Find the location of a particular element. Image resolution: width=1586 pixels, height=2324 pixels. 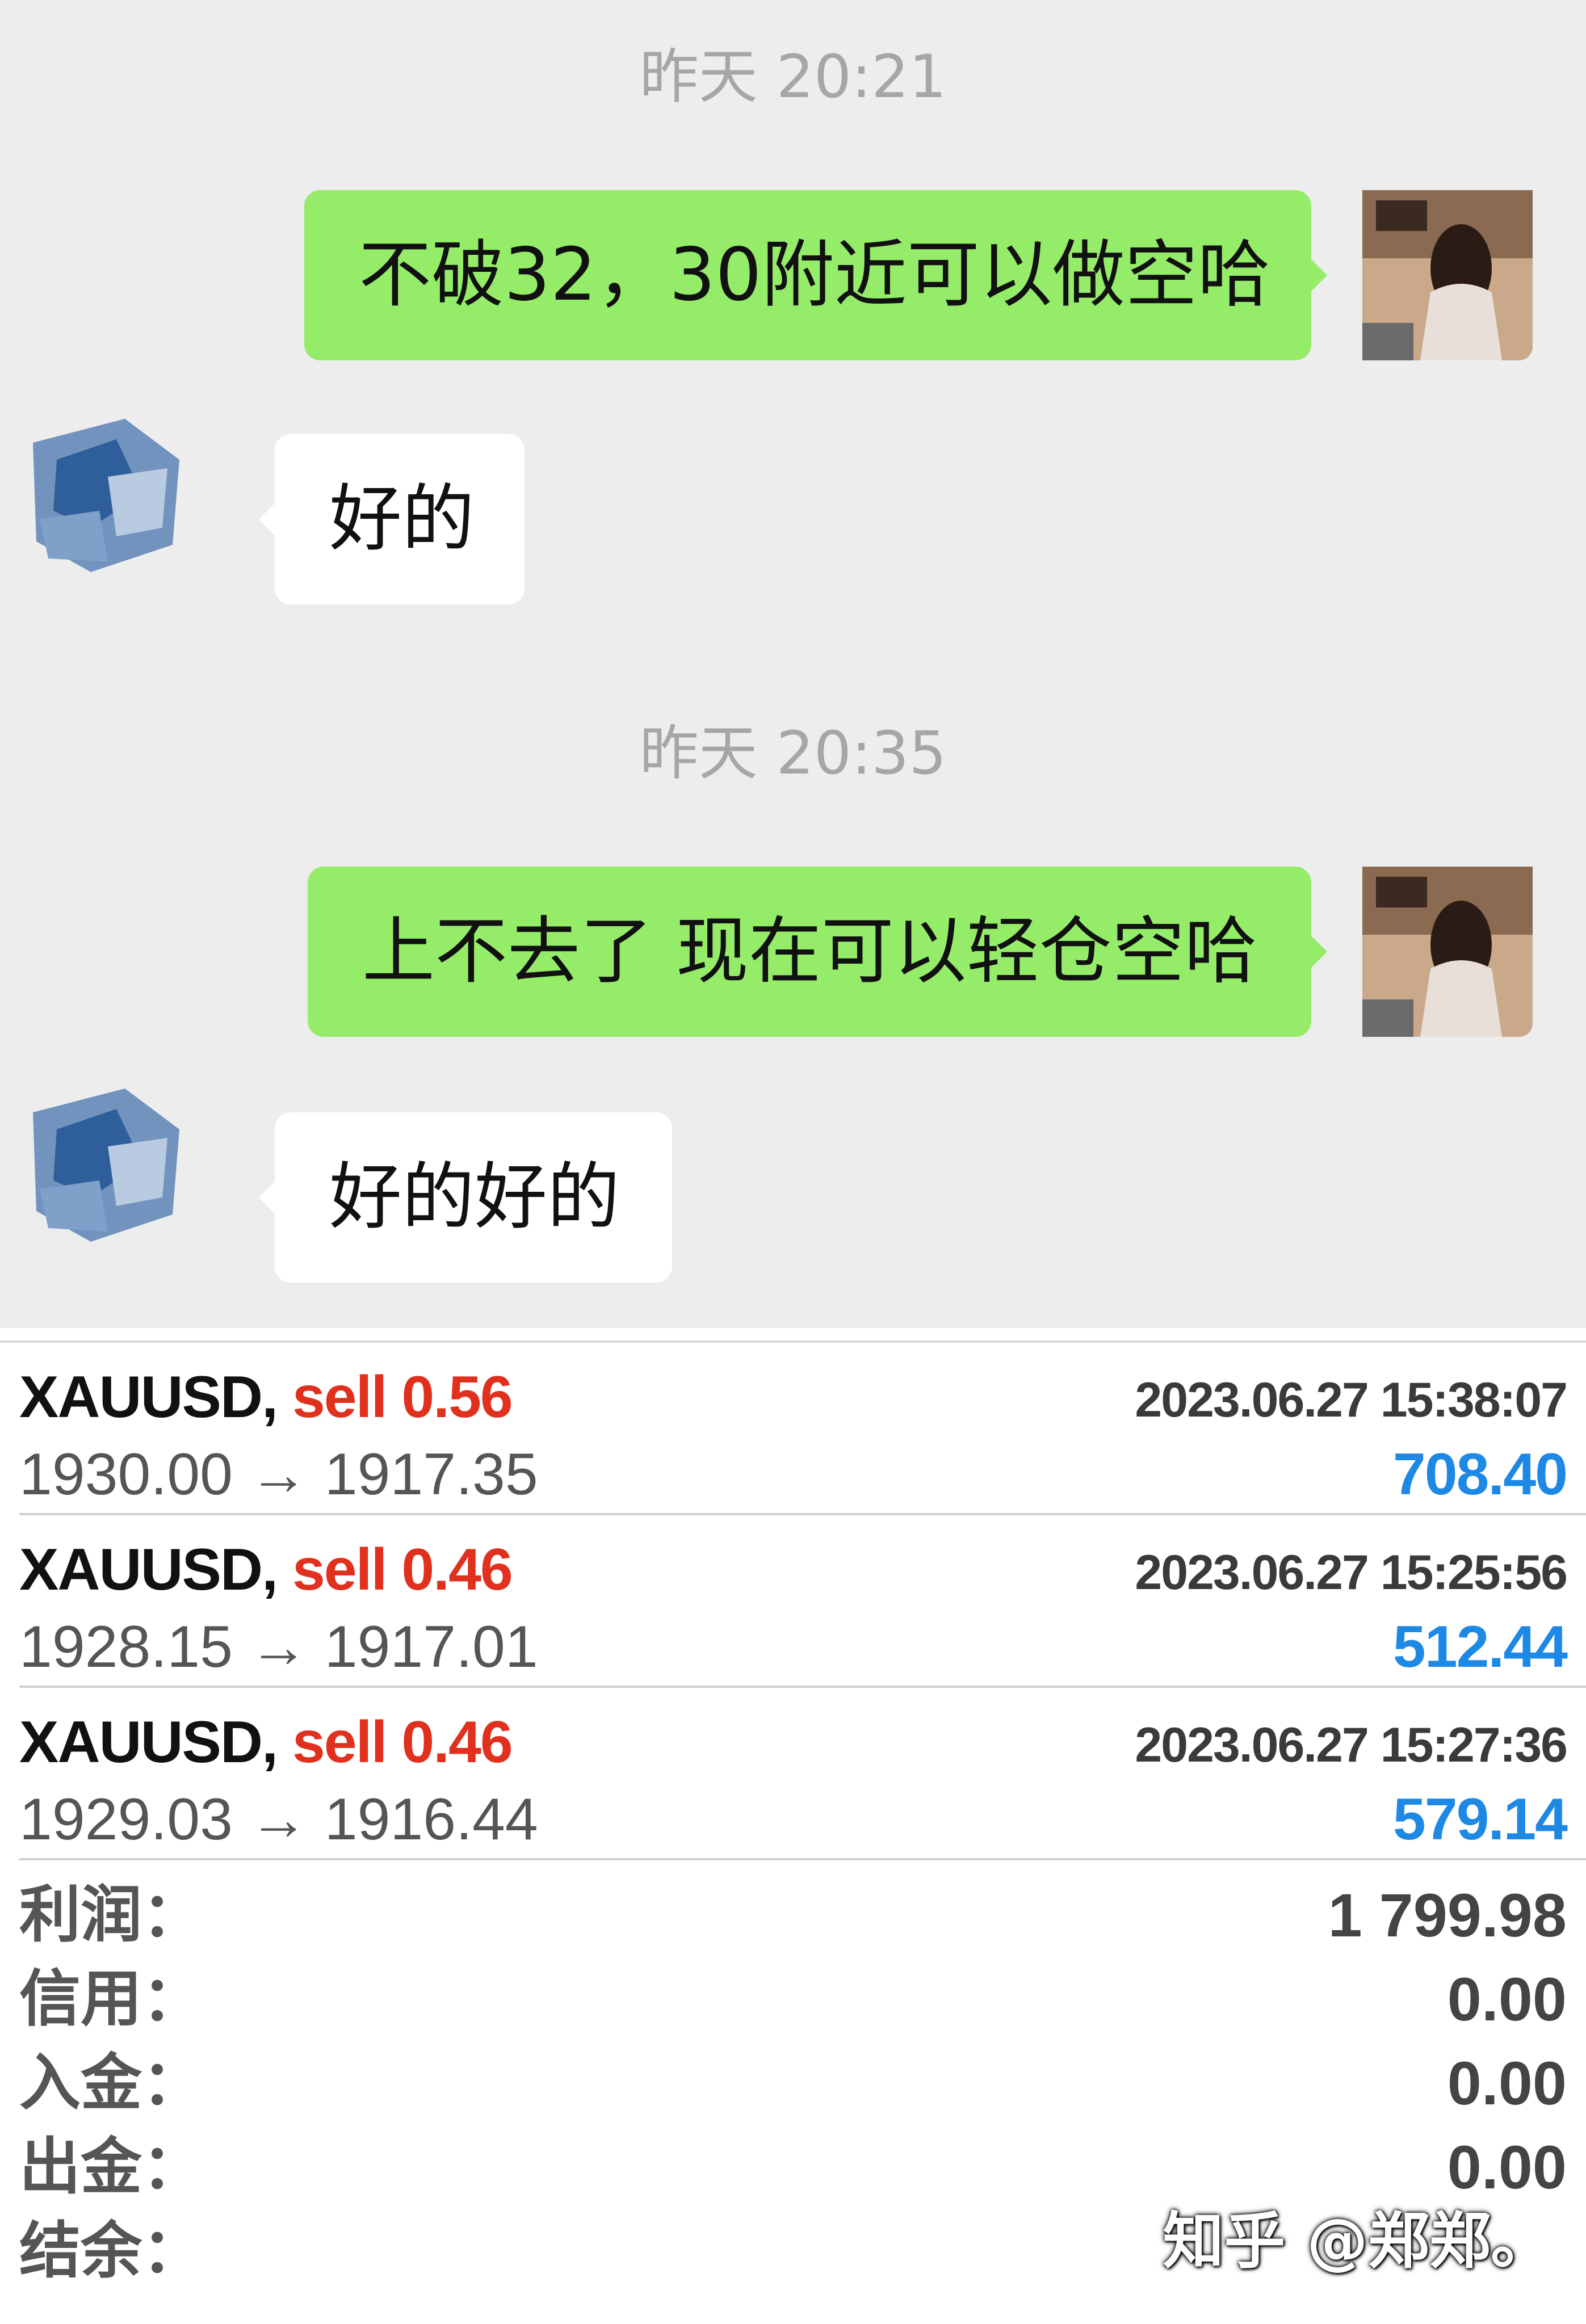

outgoing-message: 不破32，30附近可以做空哈 is located at coordinates (816, 275).